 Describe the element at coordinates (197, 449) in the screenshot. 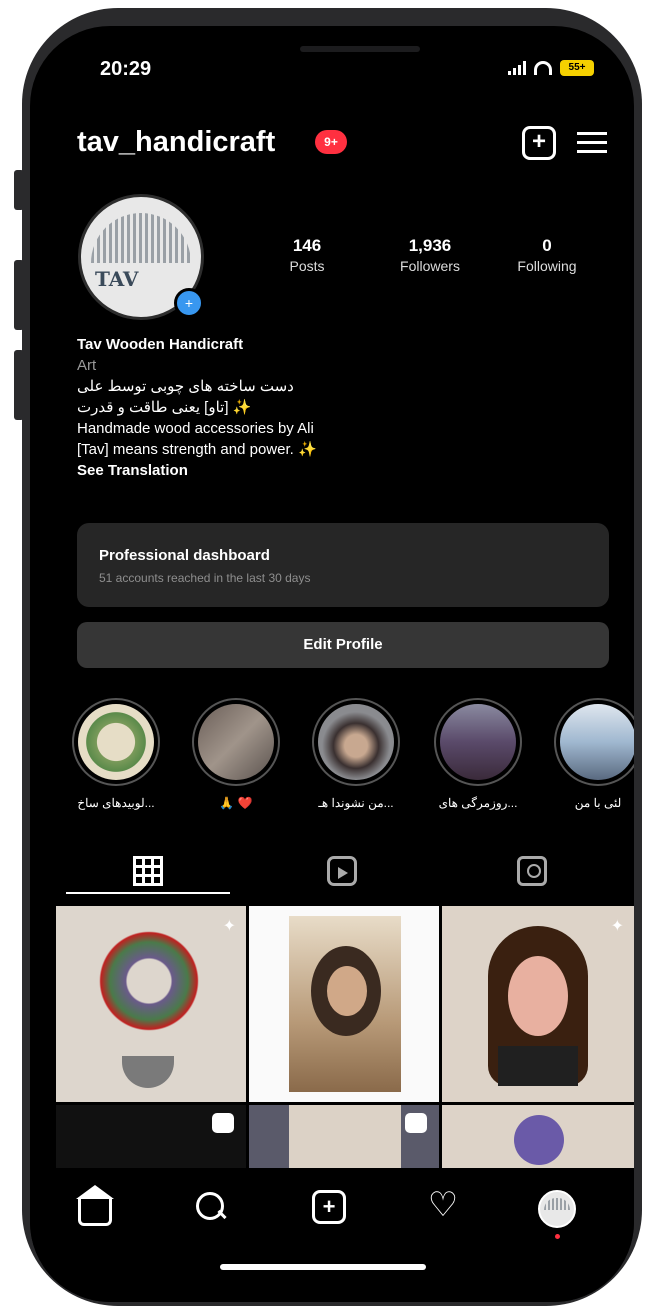

I see `bio-line: [Tav] means strength and power. ✨` at that location.